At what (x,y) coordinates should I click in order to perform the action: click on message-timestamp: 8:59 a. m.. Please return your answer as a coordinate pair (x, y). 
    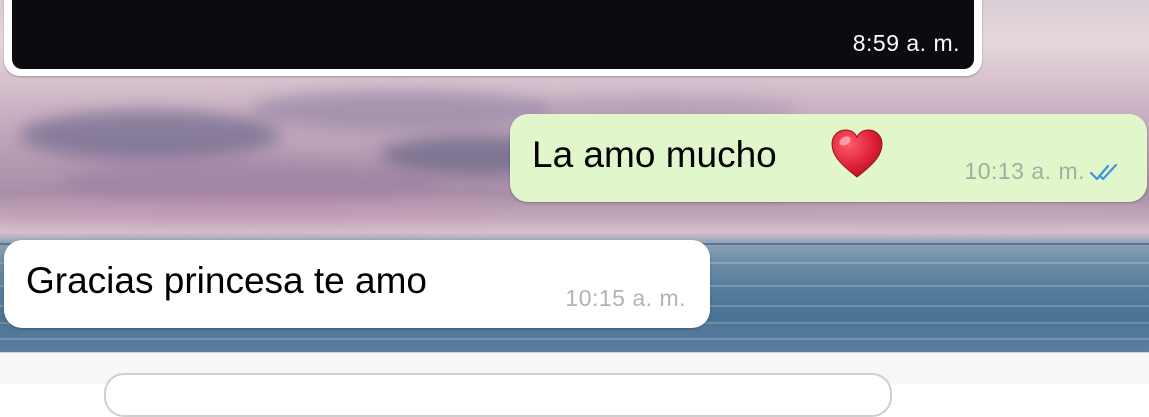
    Looking at the image, I should click on (906, 43).